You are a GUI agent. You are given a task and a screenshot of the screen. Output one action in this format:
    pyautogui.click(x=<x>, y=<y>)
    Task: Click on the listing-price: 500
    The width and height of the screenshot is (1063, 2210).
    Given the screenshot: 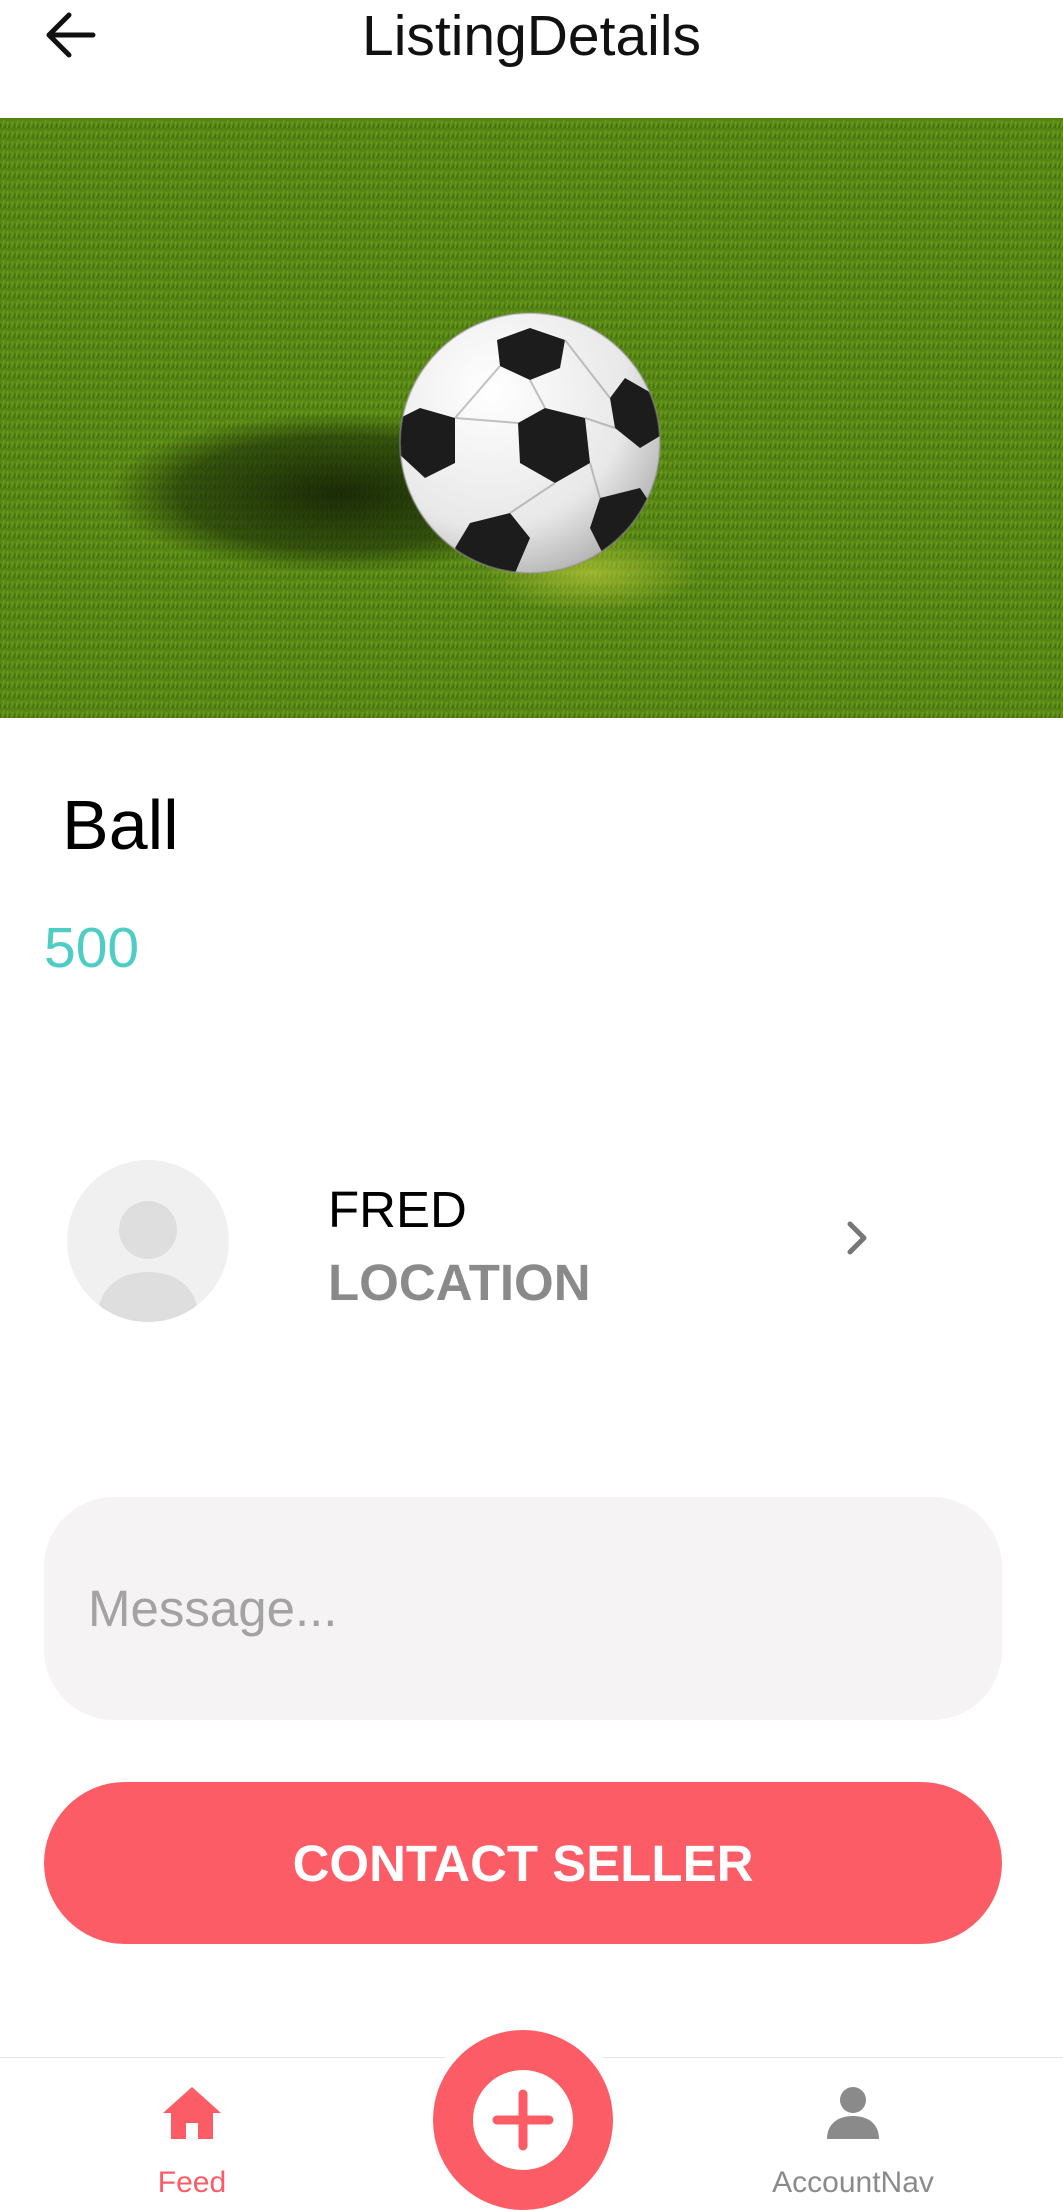 What is the action you would take?
    pyautogui.click(x=92, y=948)
    